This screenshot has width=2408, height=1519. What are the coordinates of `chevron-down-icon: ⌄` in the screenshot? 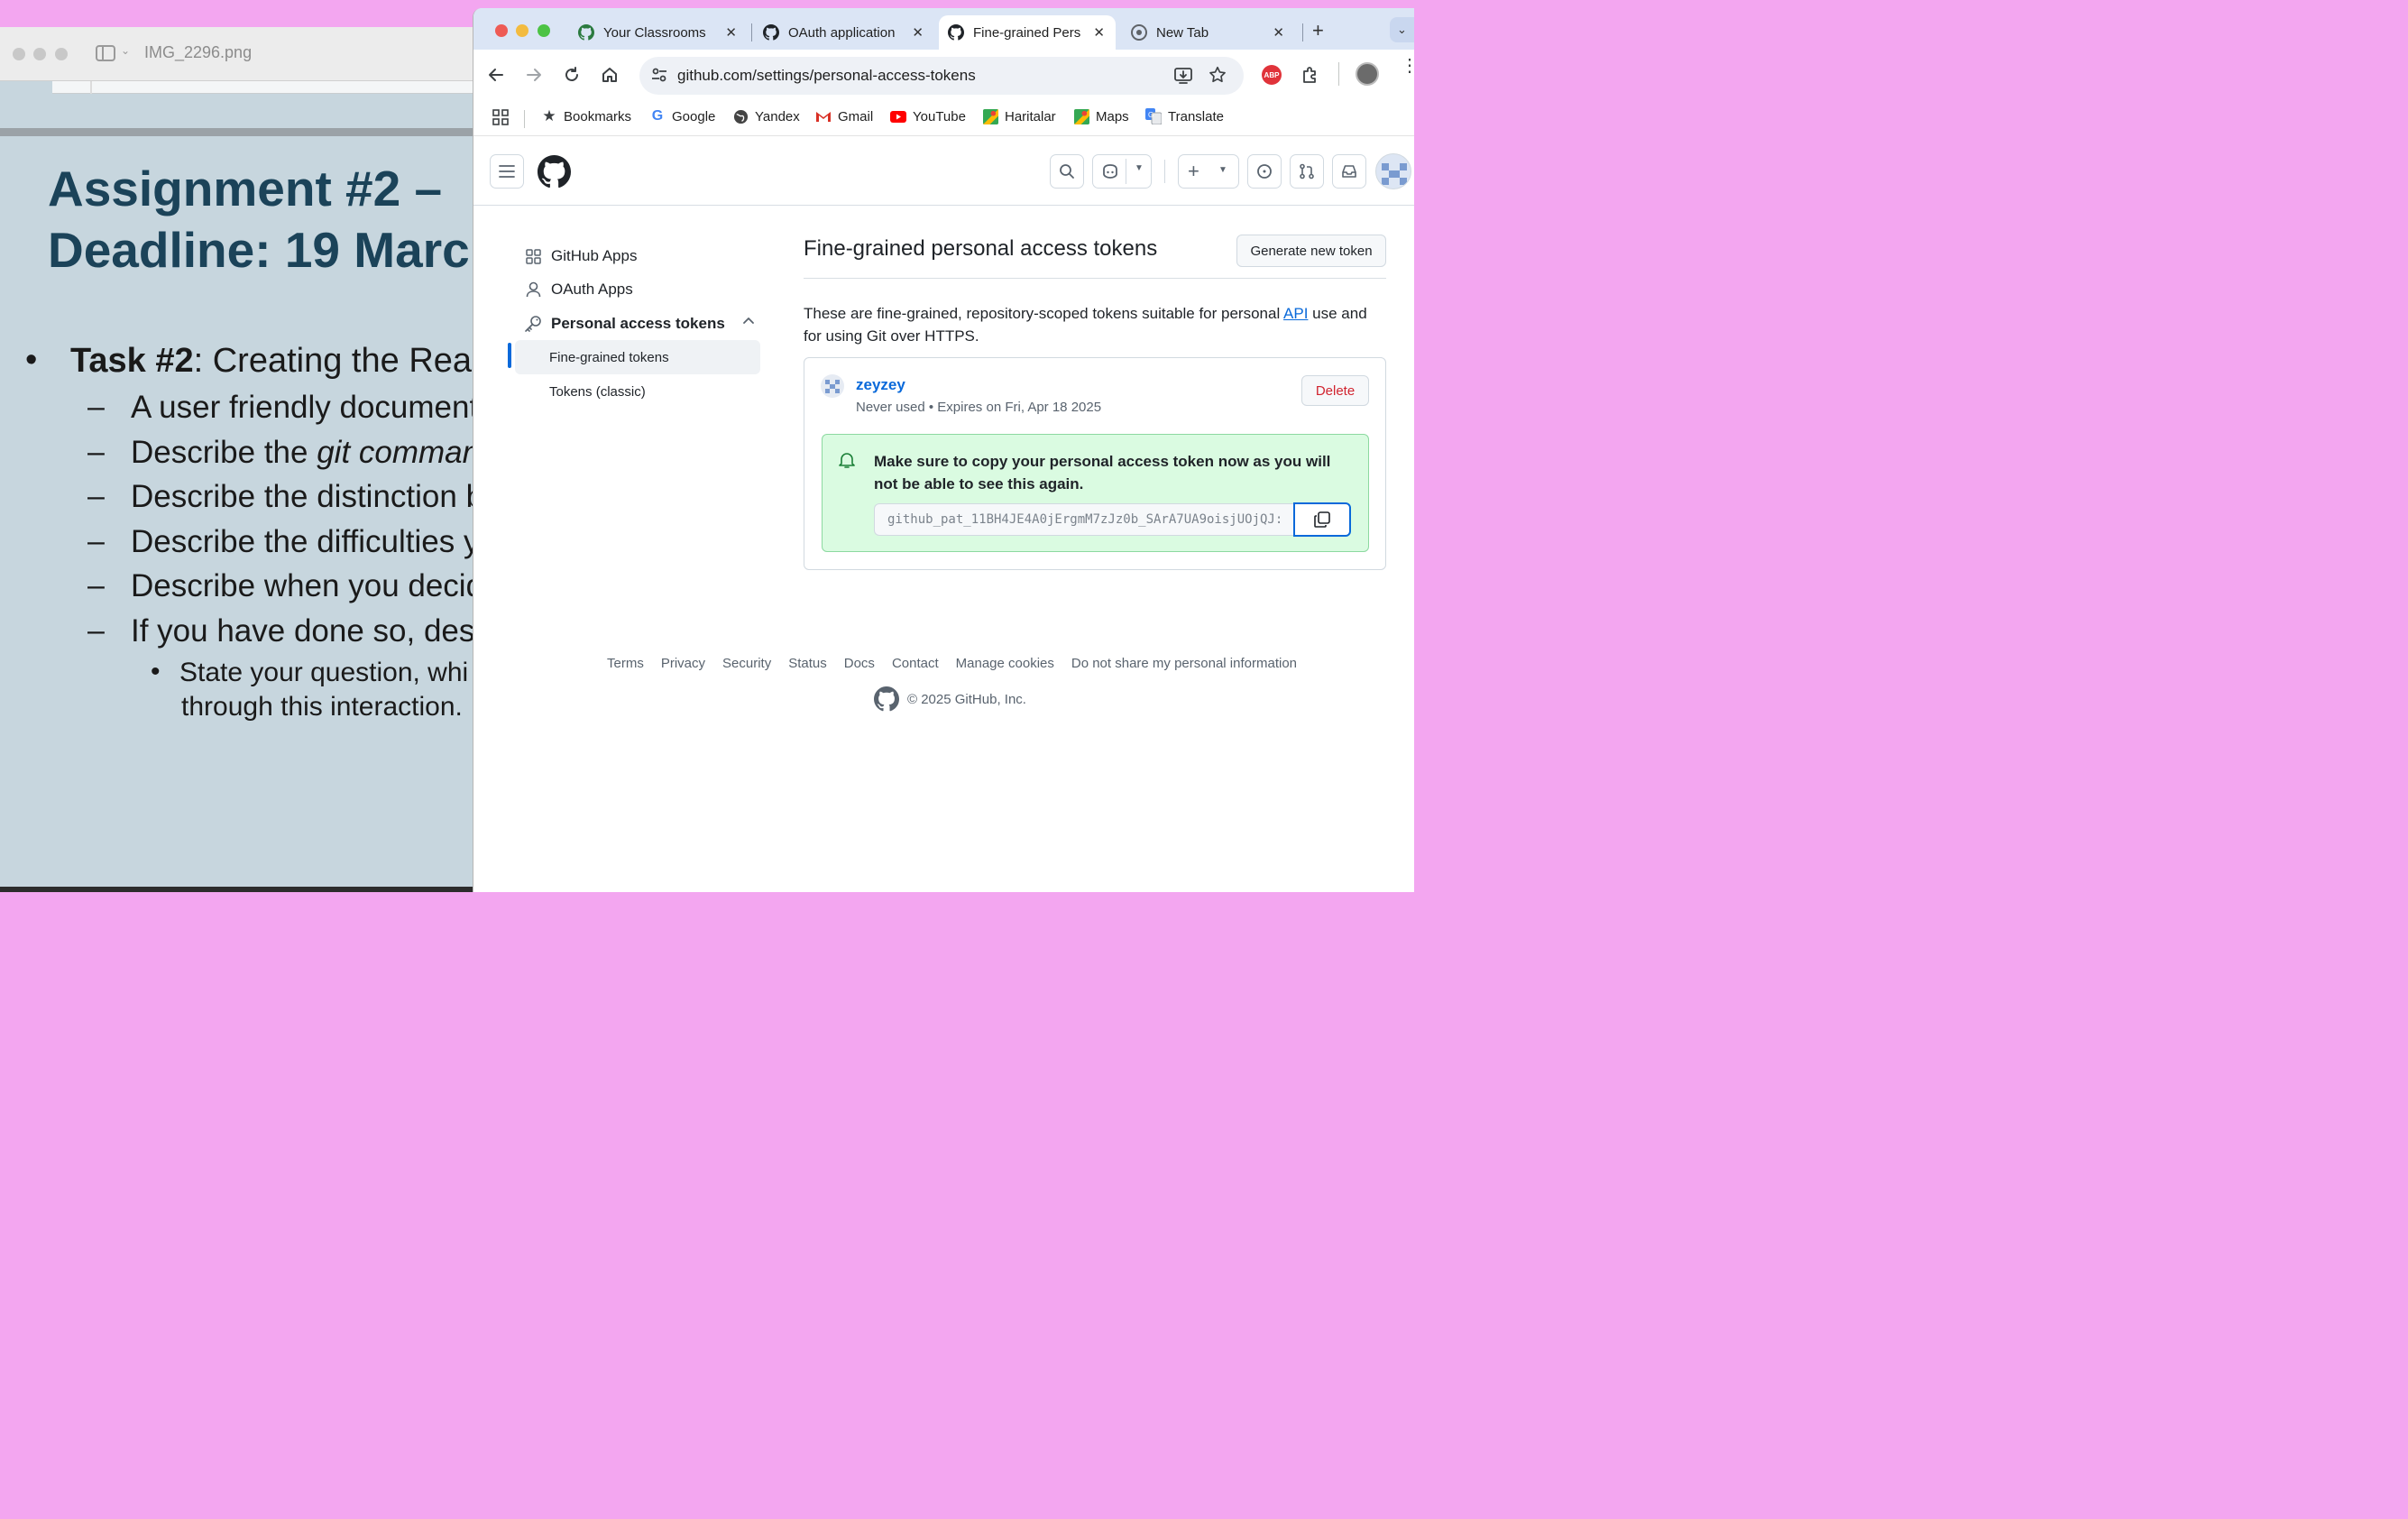 It's located at (125, 50).